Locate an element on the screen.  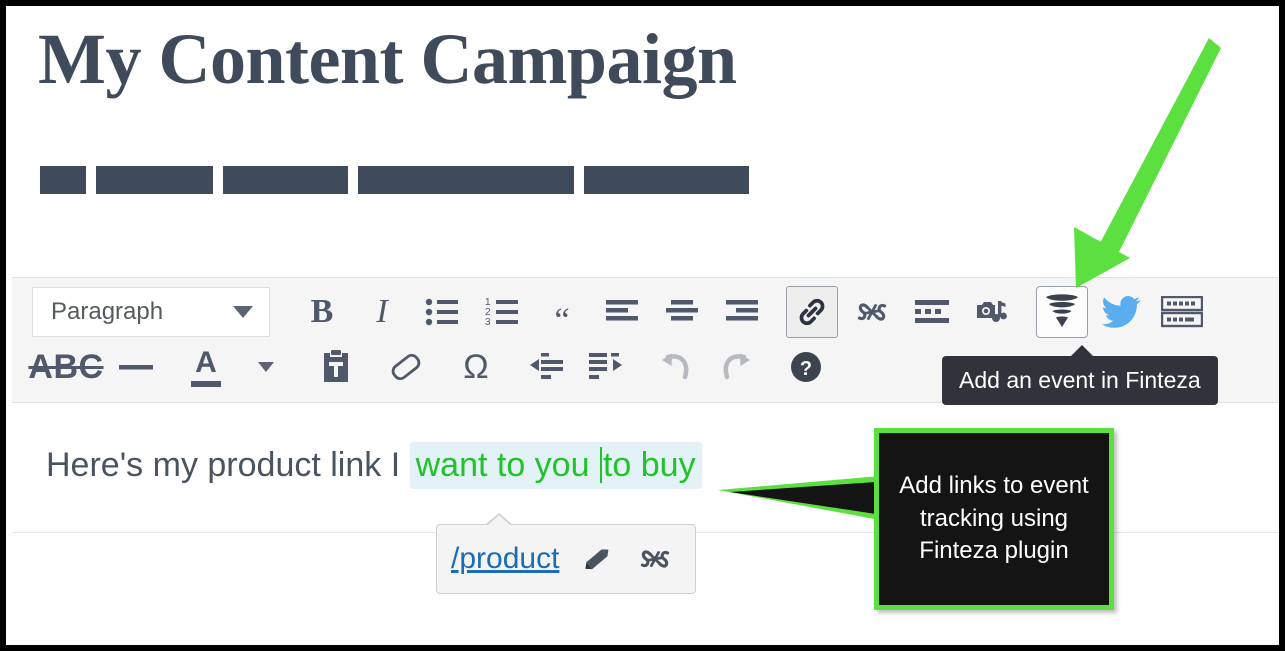
question-mark-circle-icon: ? is located at coordinates (806, 367).